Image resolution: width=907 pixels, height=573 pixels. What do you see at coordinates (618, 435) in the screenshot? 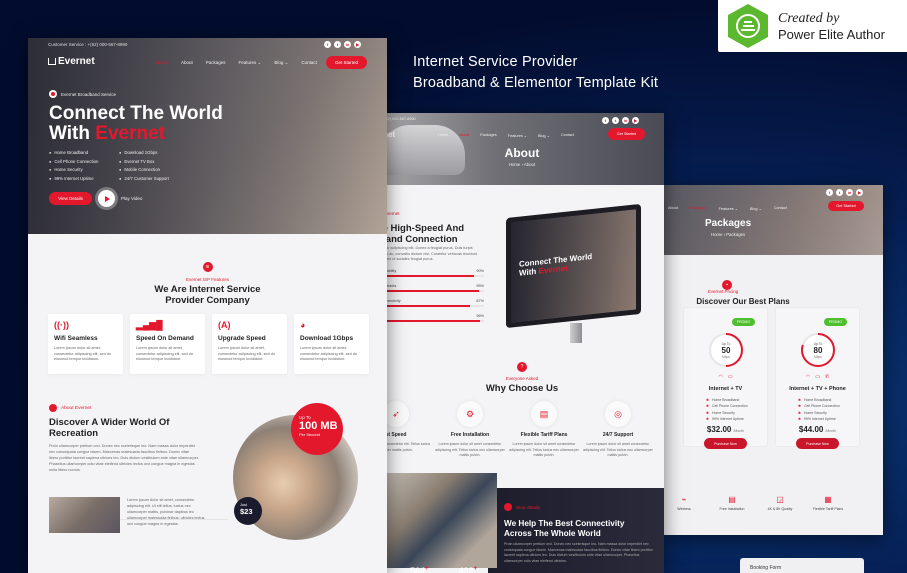
I see `why-card-title: 24/7 Support` at bounding box center [618, 435].